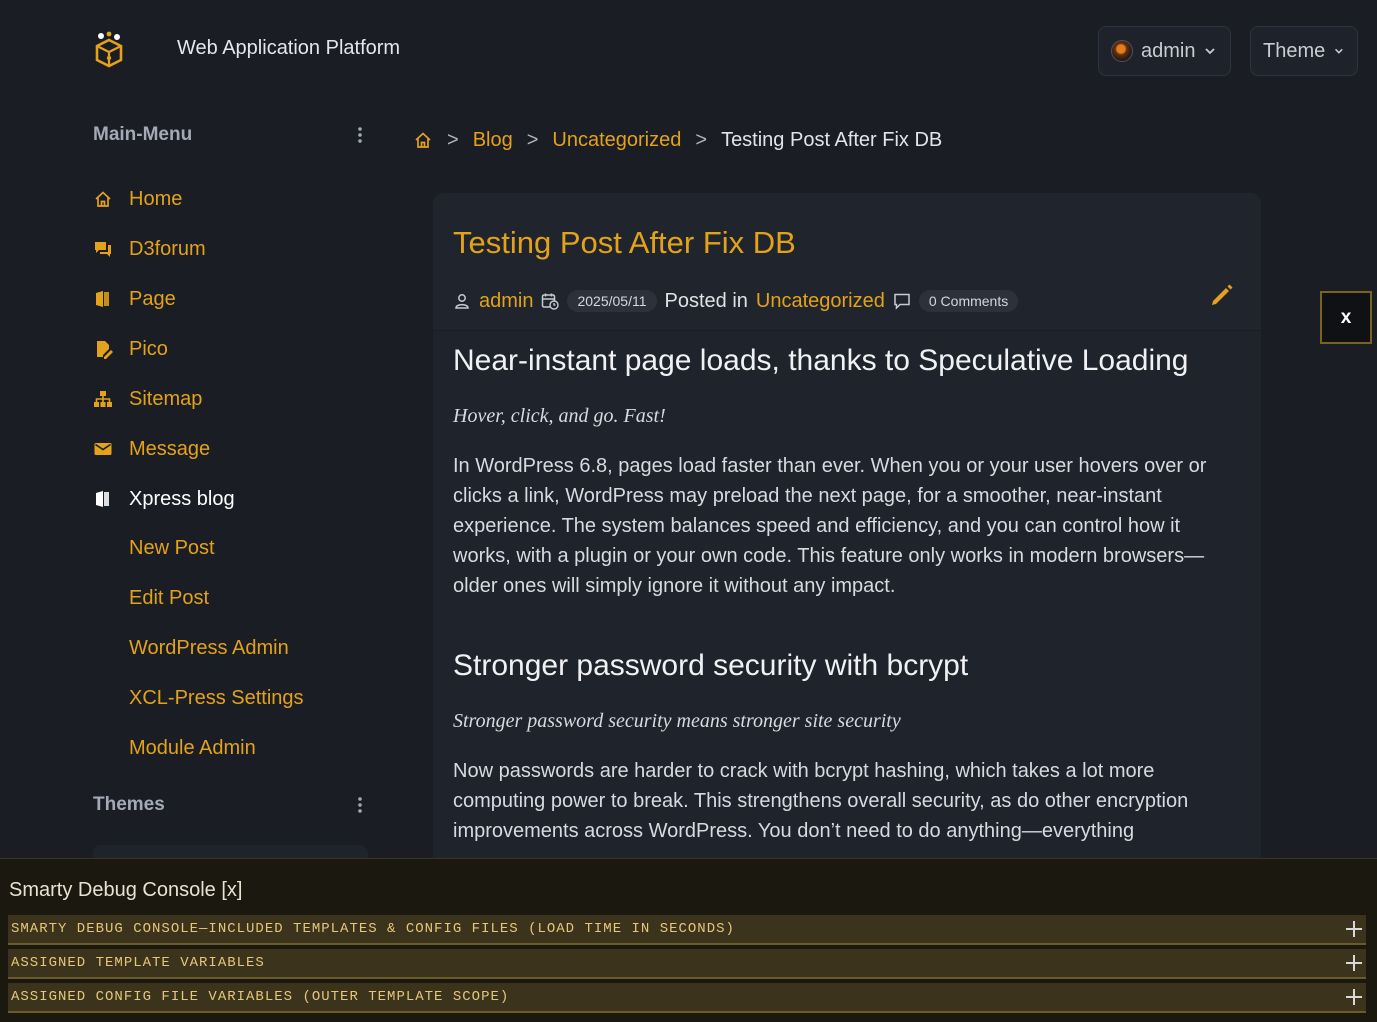  What do you see at coordinates (169, 598) in the screenshot?
I see `sidebar-subitem-edit-post: Edit Post` at bounding box center [169, 598].